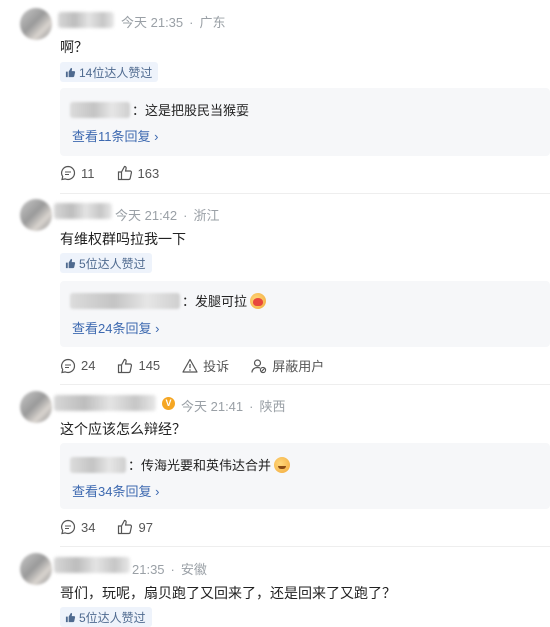 This screenshot has width=550, height=627. I want to click on block-user-icon, so click(259, 365).